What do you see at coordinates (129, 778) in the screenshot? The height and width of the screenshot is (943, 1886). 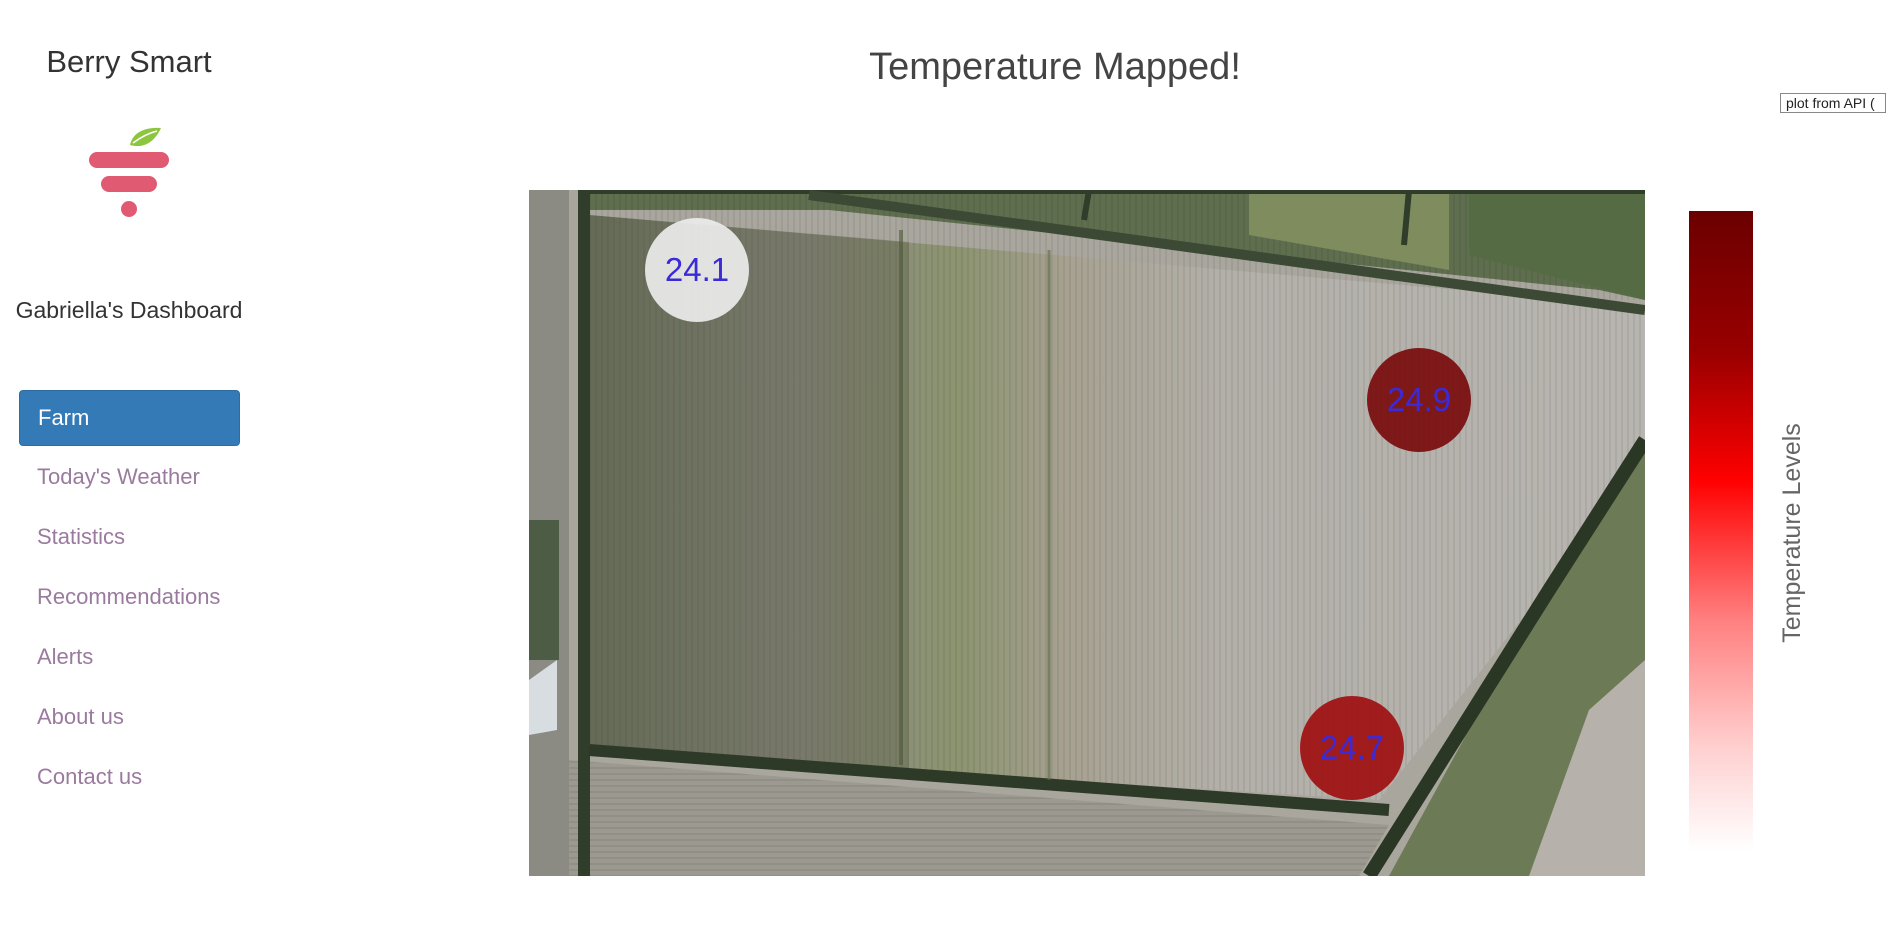 I see `nav-item-contact-us: Contact us` at bounding box center [129, 778].